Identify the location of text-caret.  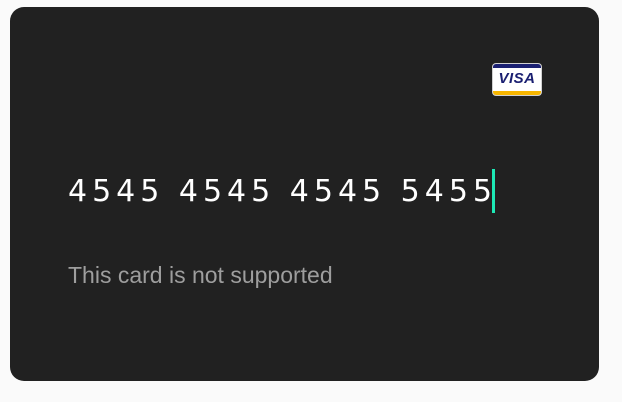
(493, 191).